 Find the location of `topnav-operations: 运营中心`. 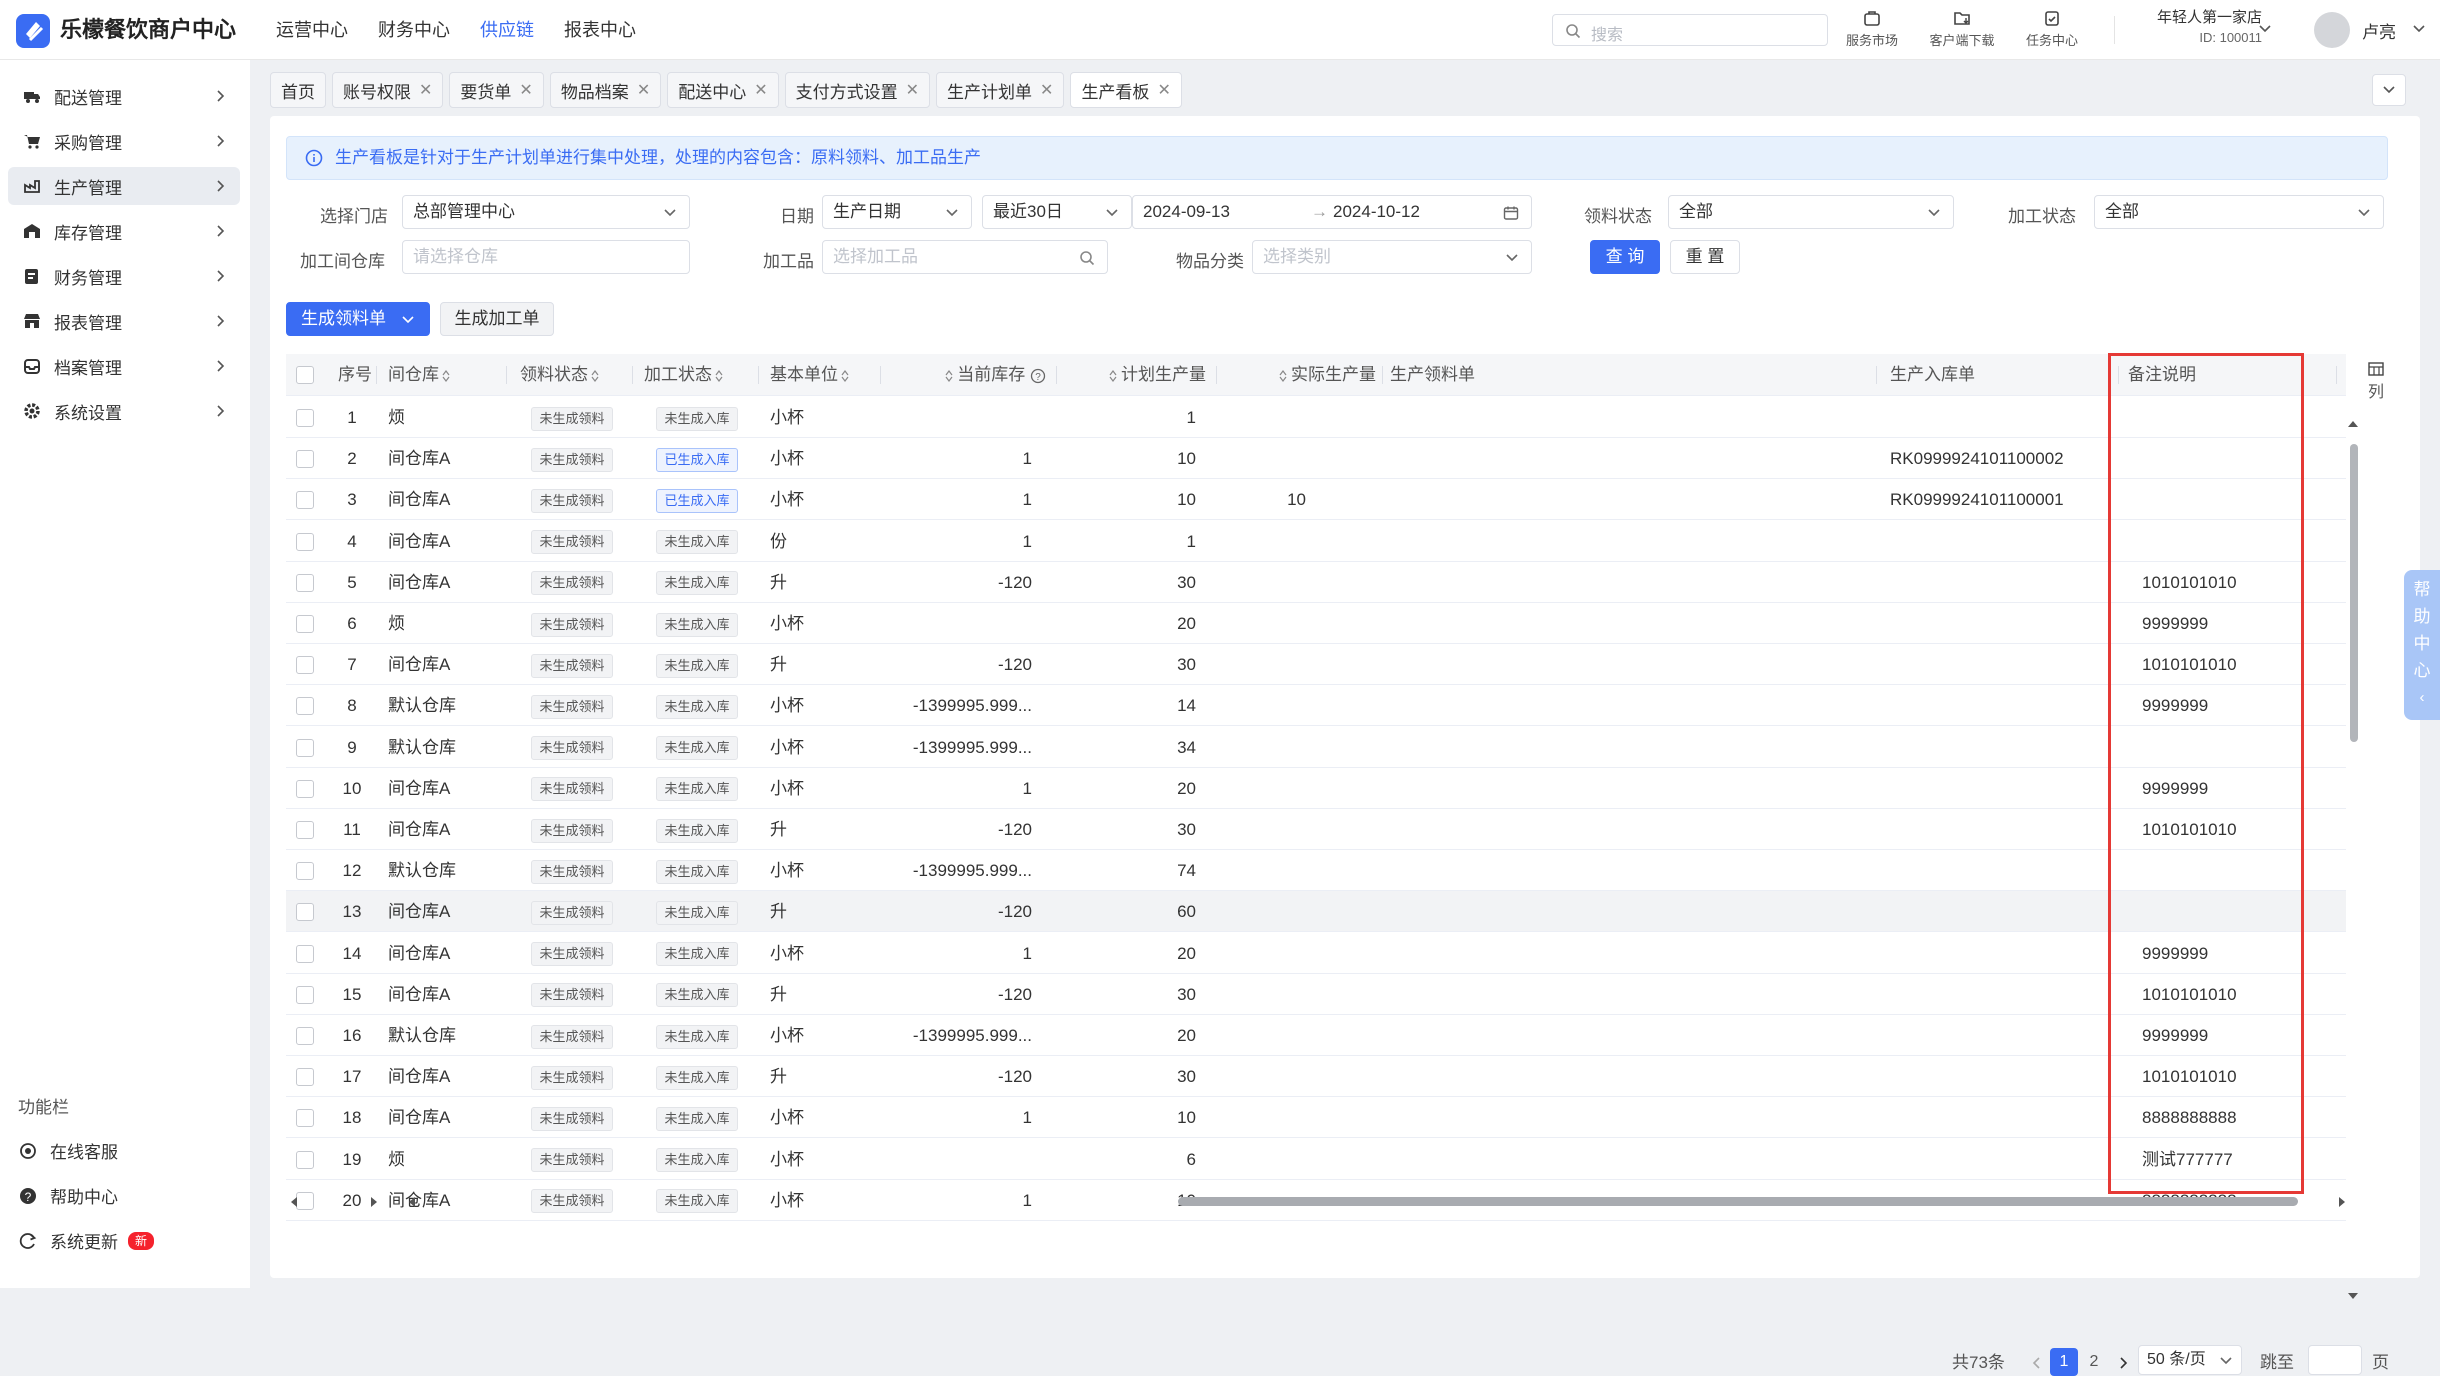

topnav-operations: 运营中心 is located at coordinates (312, 30).